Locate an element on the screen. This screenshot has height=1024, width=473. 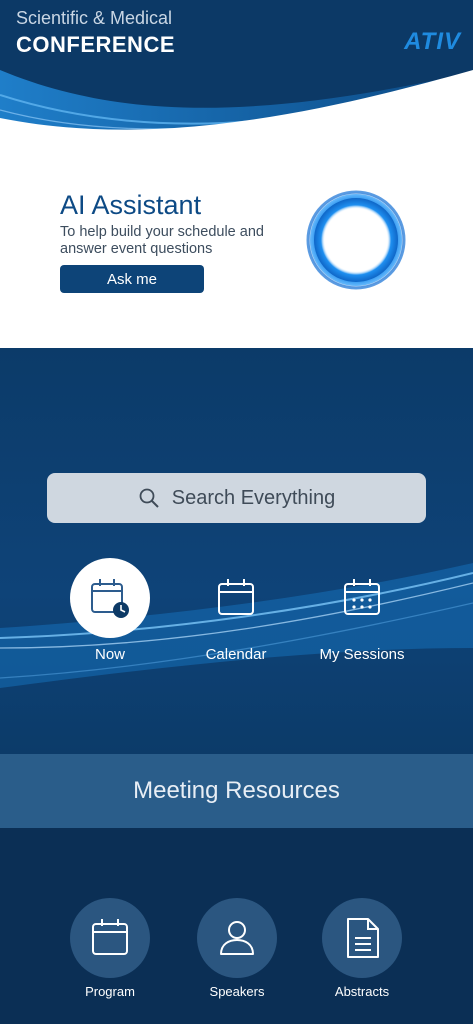
program-label: Program is located at coordinates (110, 991).